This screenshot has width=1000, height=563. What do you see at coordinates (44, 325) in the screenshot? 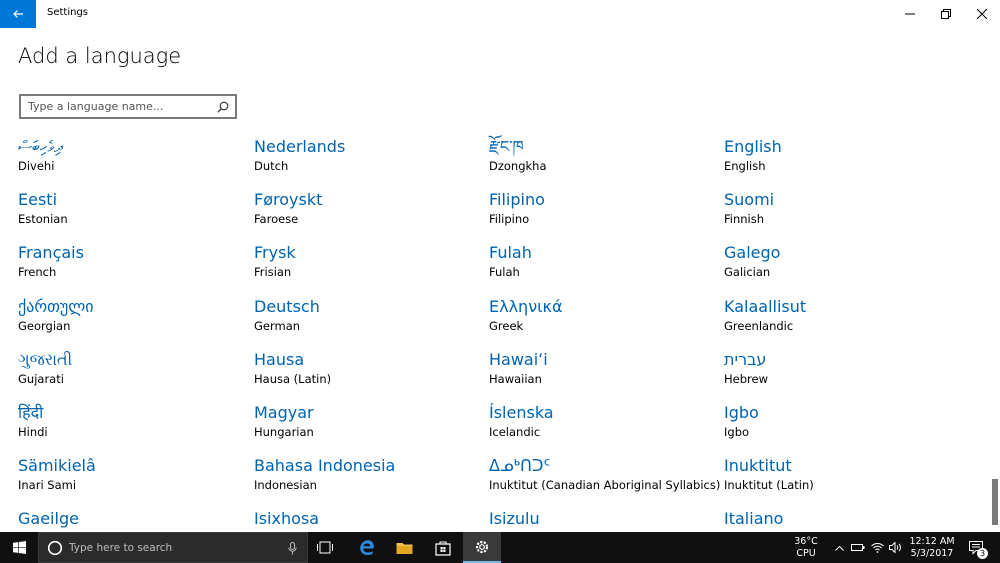
I see `language-english-name: Georgian` at bounding box center [44, 325].